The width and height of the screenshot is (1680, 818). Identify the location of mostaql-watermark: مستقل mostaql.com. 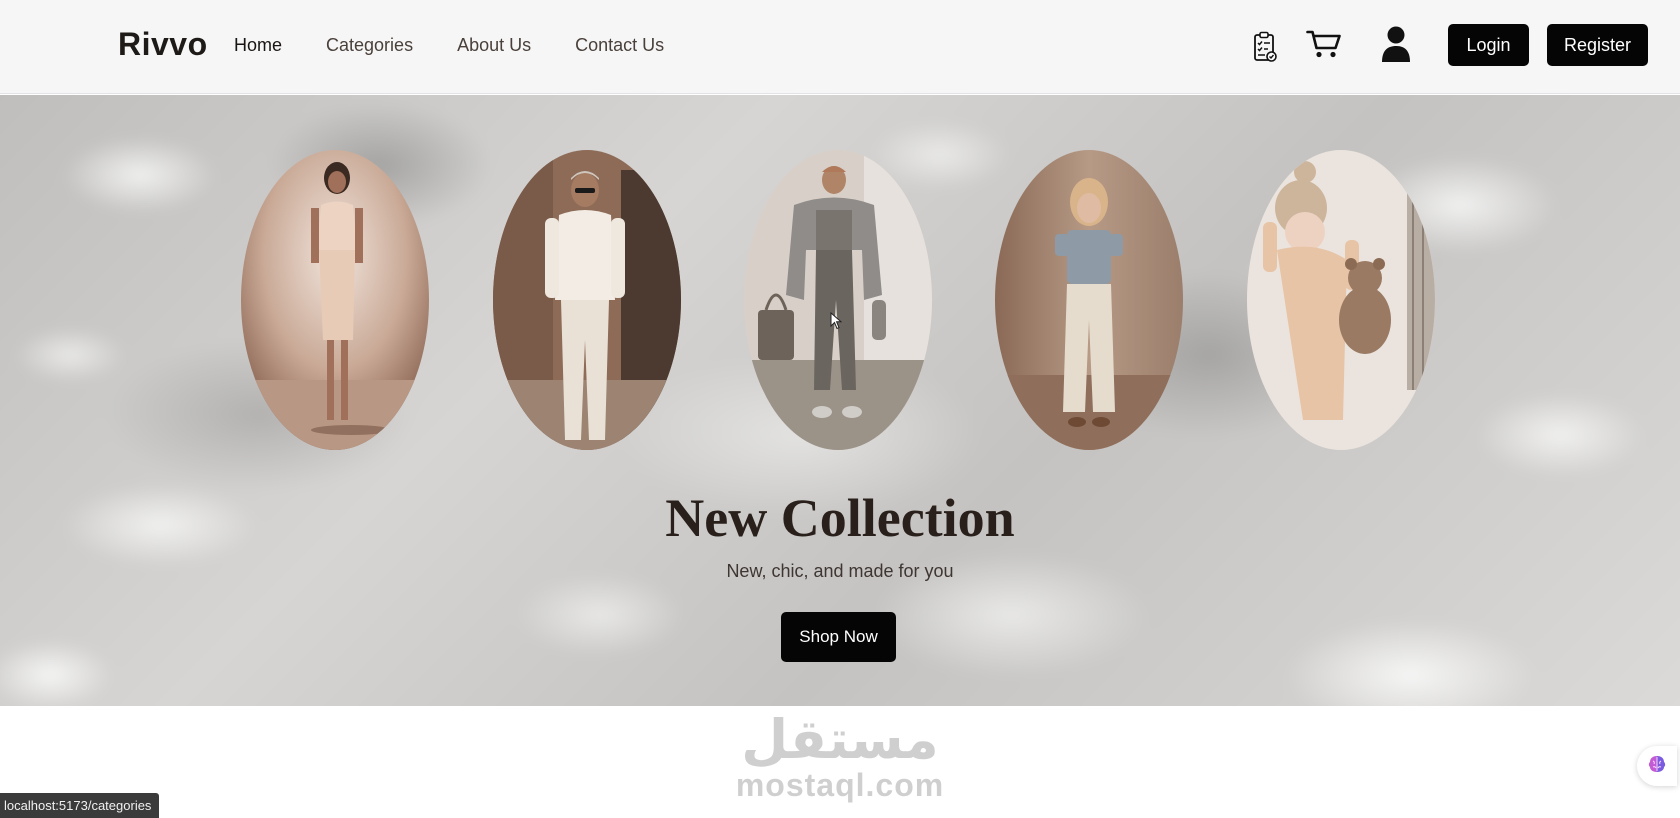
(840, 762).